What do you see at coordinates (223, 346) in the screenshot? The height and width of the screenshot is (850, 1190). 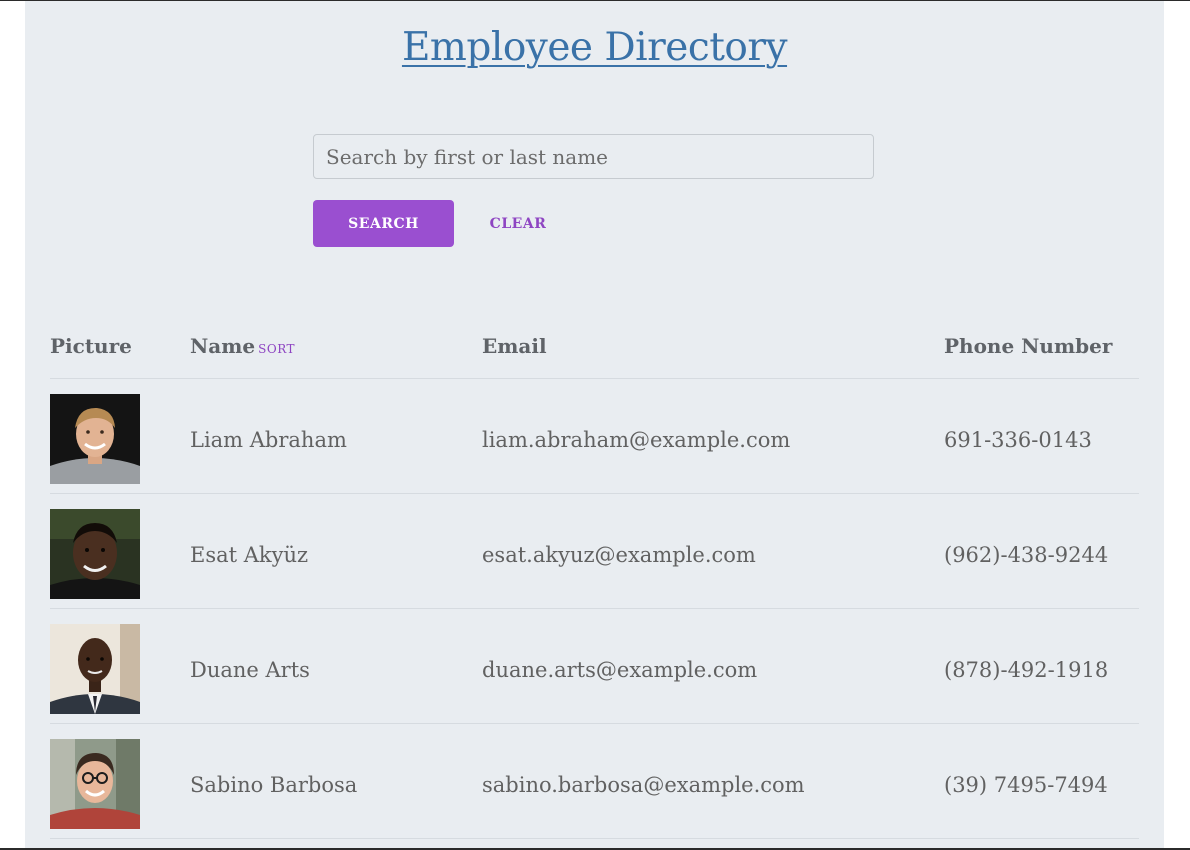 I see `column-header-name-label: Name` at bounding box center [223, 346].